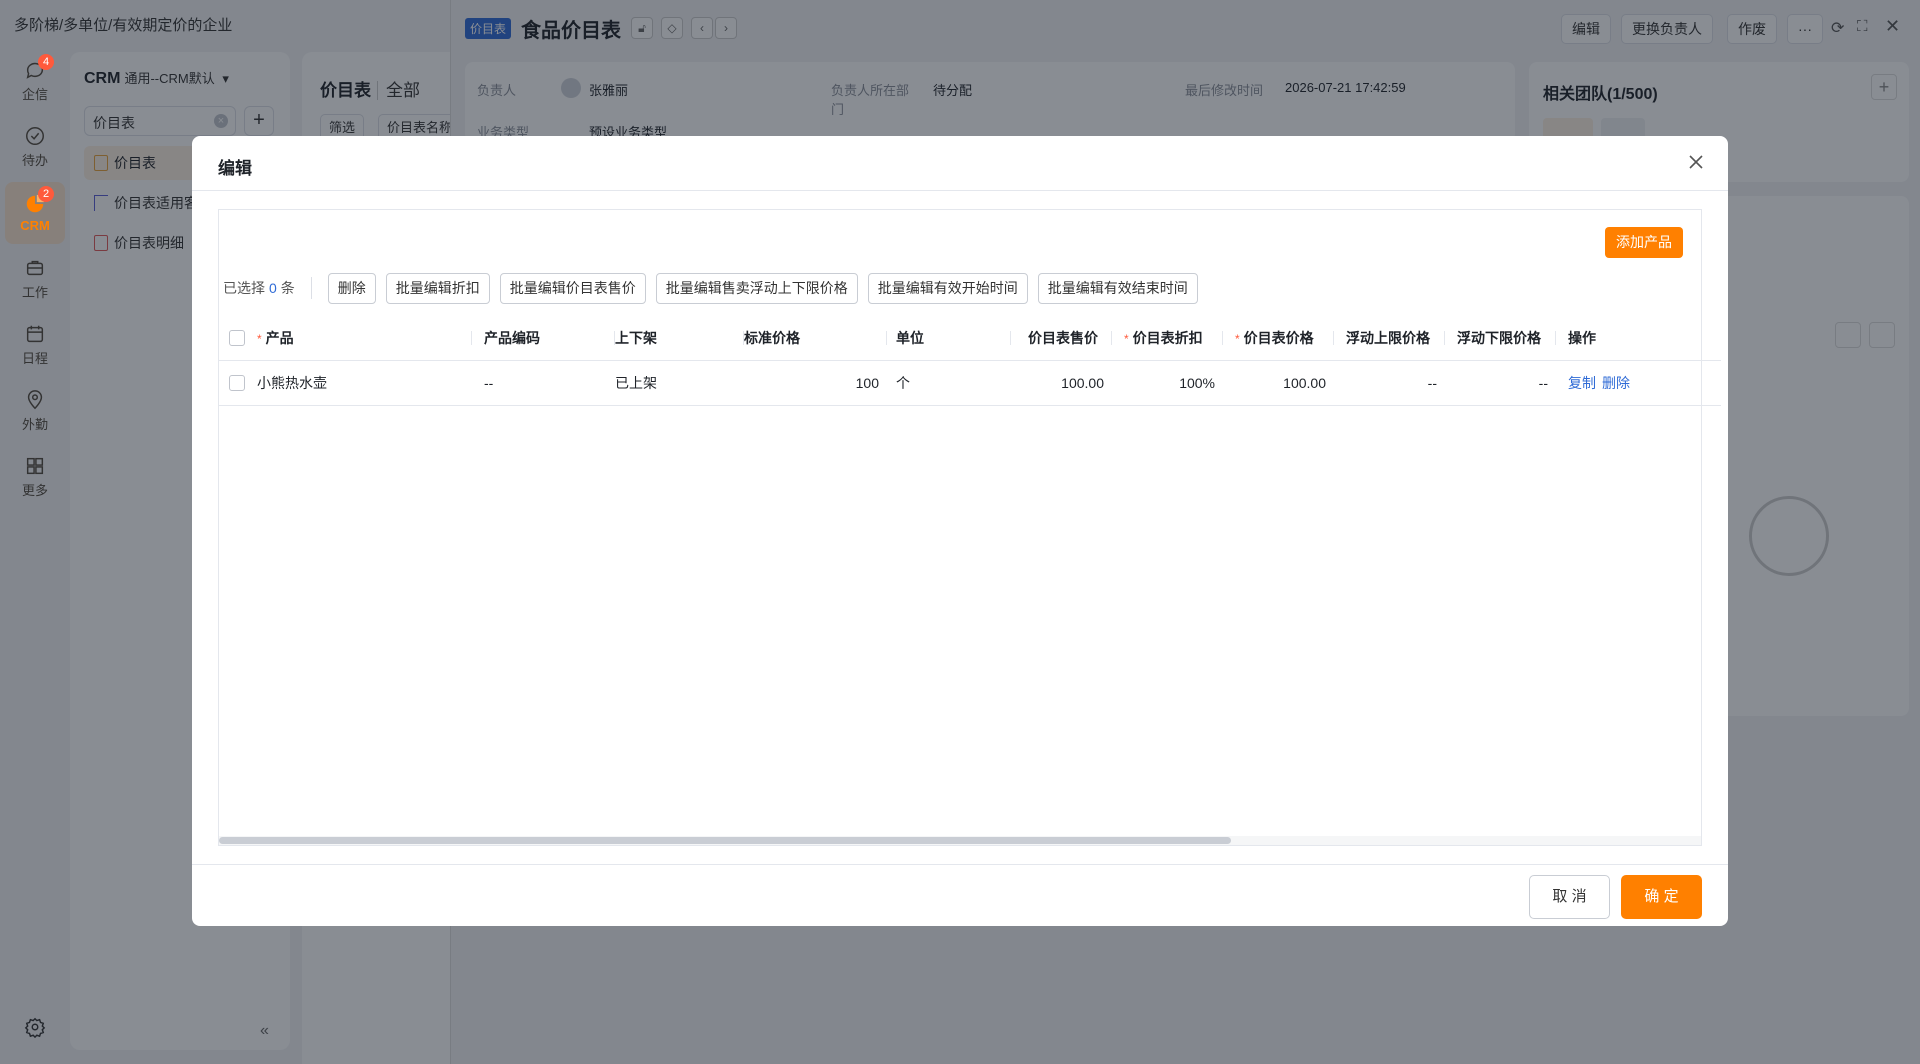  What do you see at coordinates (259, 288) in the screenshot?
I see `selected-count: 已选择 0 条` at bounding box center [259, 288].